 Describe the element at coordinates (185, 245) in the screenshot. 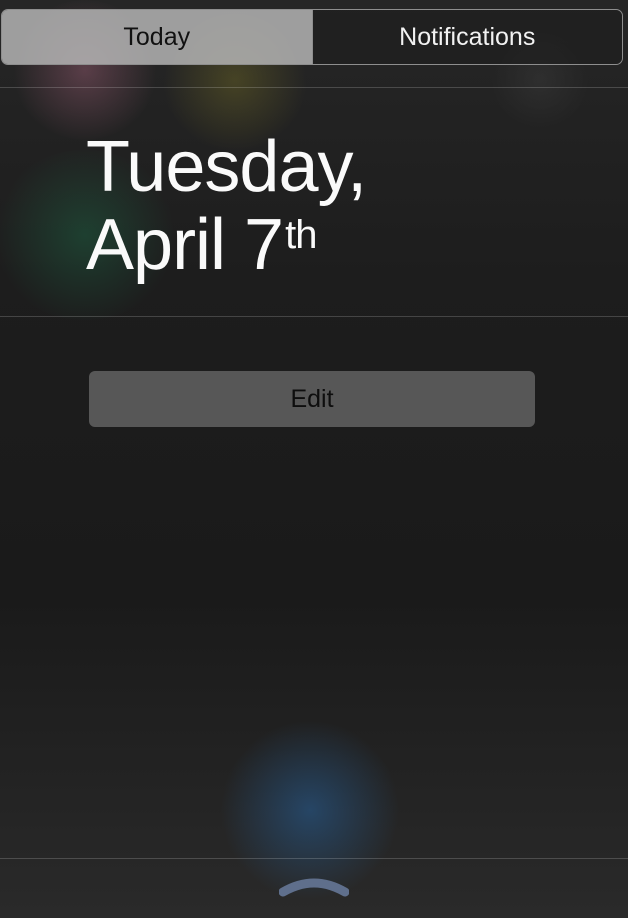

I see `date-month-day: April 7` at that location.